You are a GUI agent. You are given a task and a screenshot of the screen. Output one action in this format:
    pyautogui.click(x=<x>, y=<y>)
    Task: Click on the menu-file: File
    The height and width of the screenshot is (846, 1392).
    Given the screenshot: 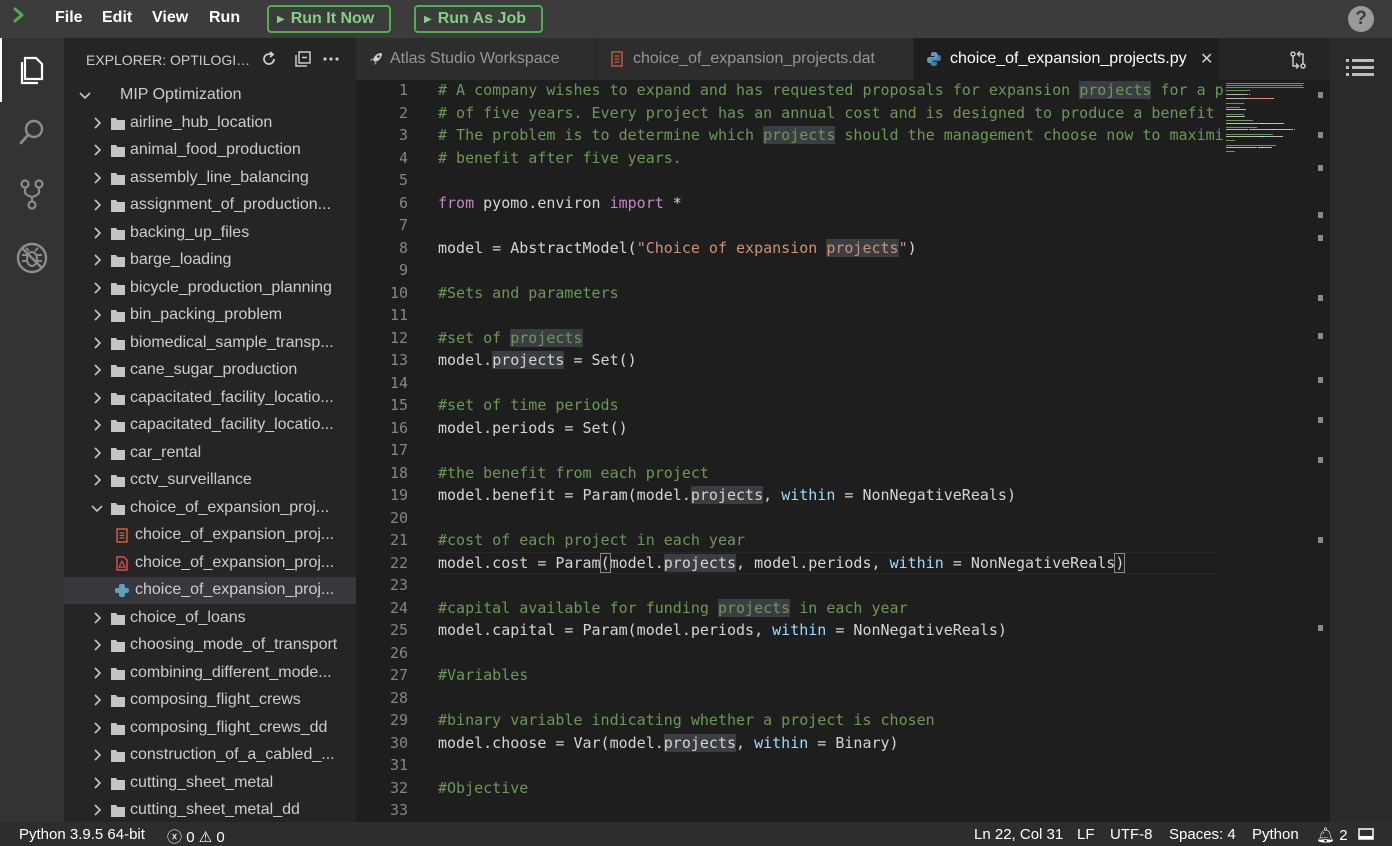 What is the action you would take?
    pyautogui.click(x=69, y=18)
    